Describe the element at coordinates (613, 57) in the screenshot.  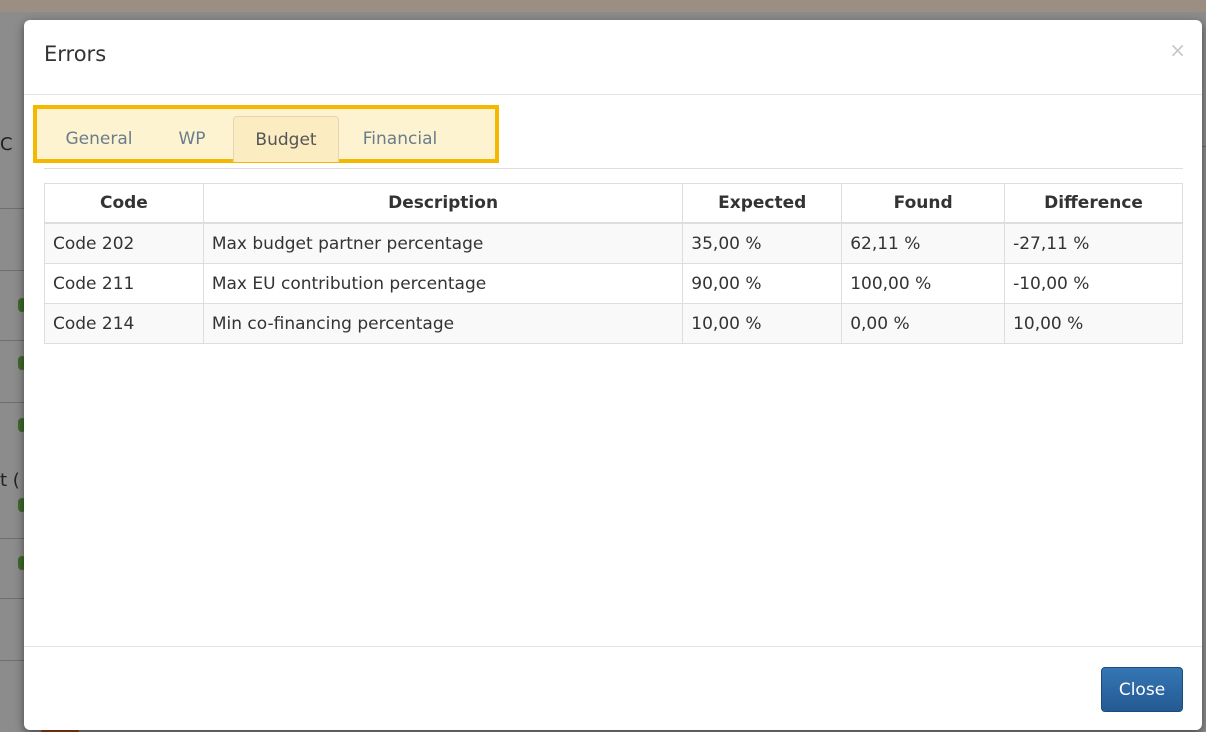
I see `modal-header: Errors ×` at that location.